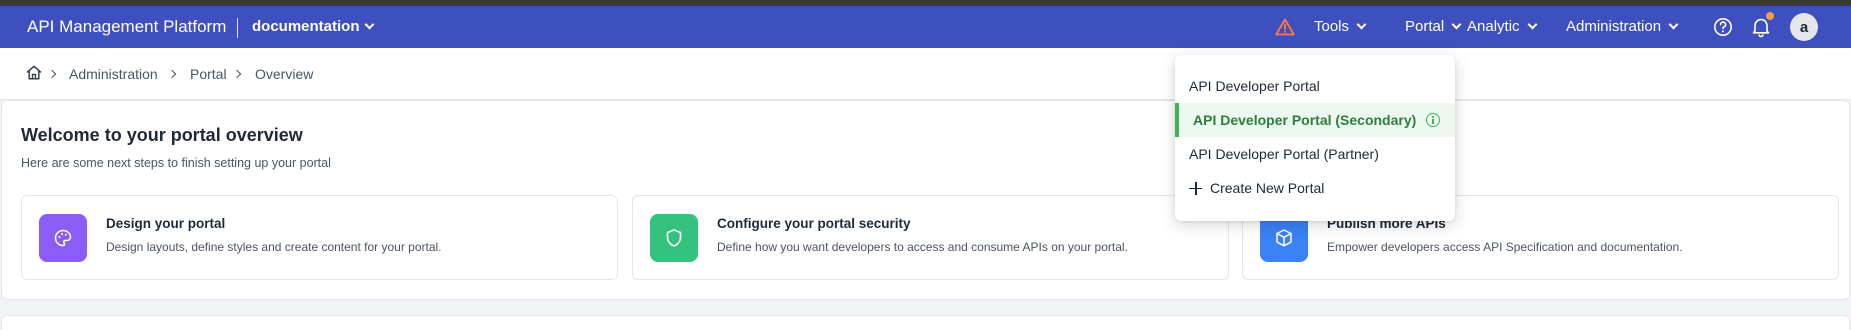  What do you see at coordinates (34, 72) in the screenshot?
I see `home-icon` at bounding box center [34, 72].